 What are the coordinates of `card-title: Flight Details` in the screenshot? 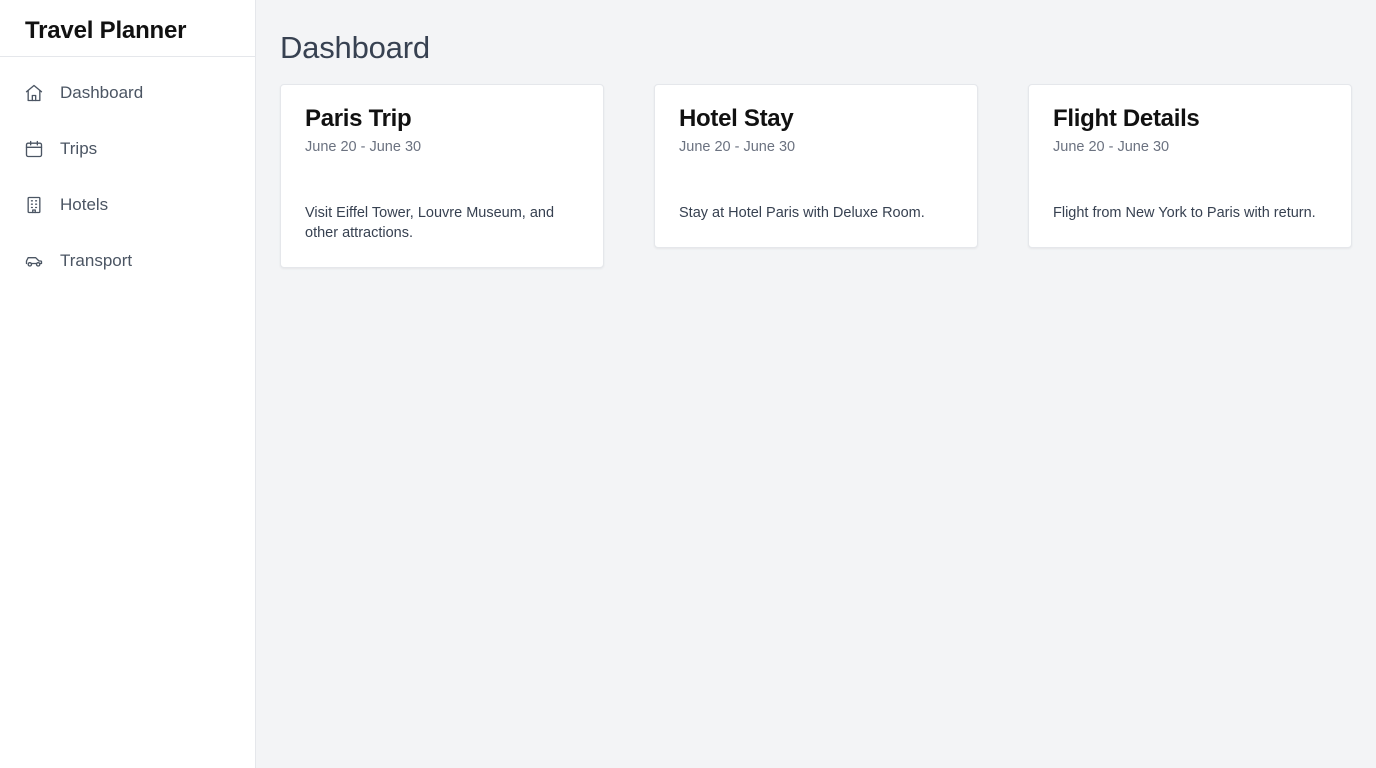 It's located at (1126, 118).